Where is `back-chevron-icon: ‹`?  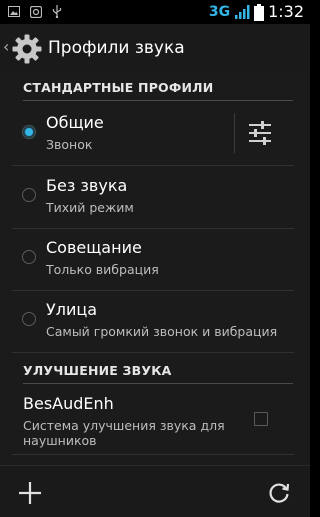 back-chevron-icon: ‹ is located at coordinates (6, 47).